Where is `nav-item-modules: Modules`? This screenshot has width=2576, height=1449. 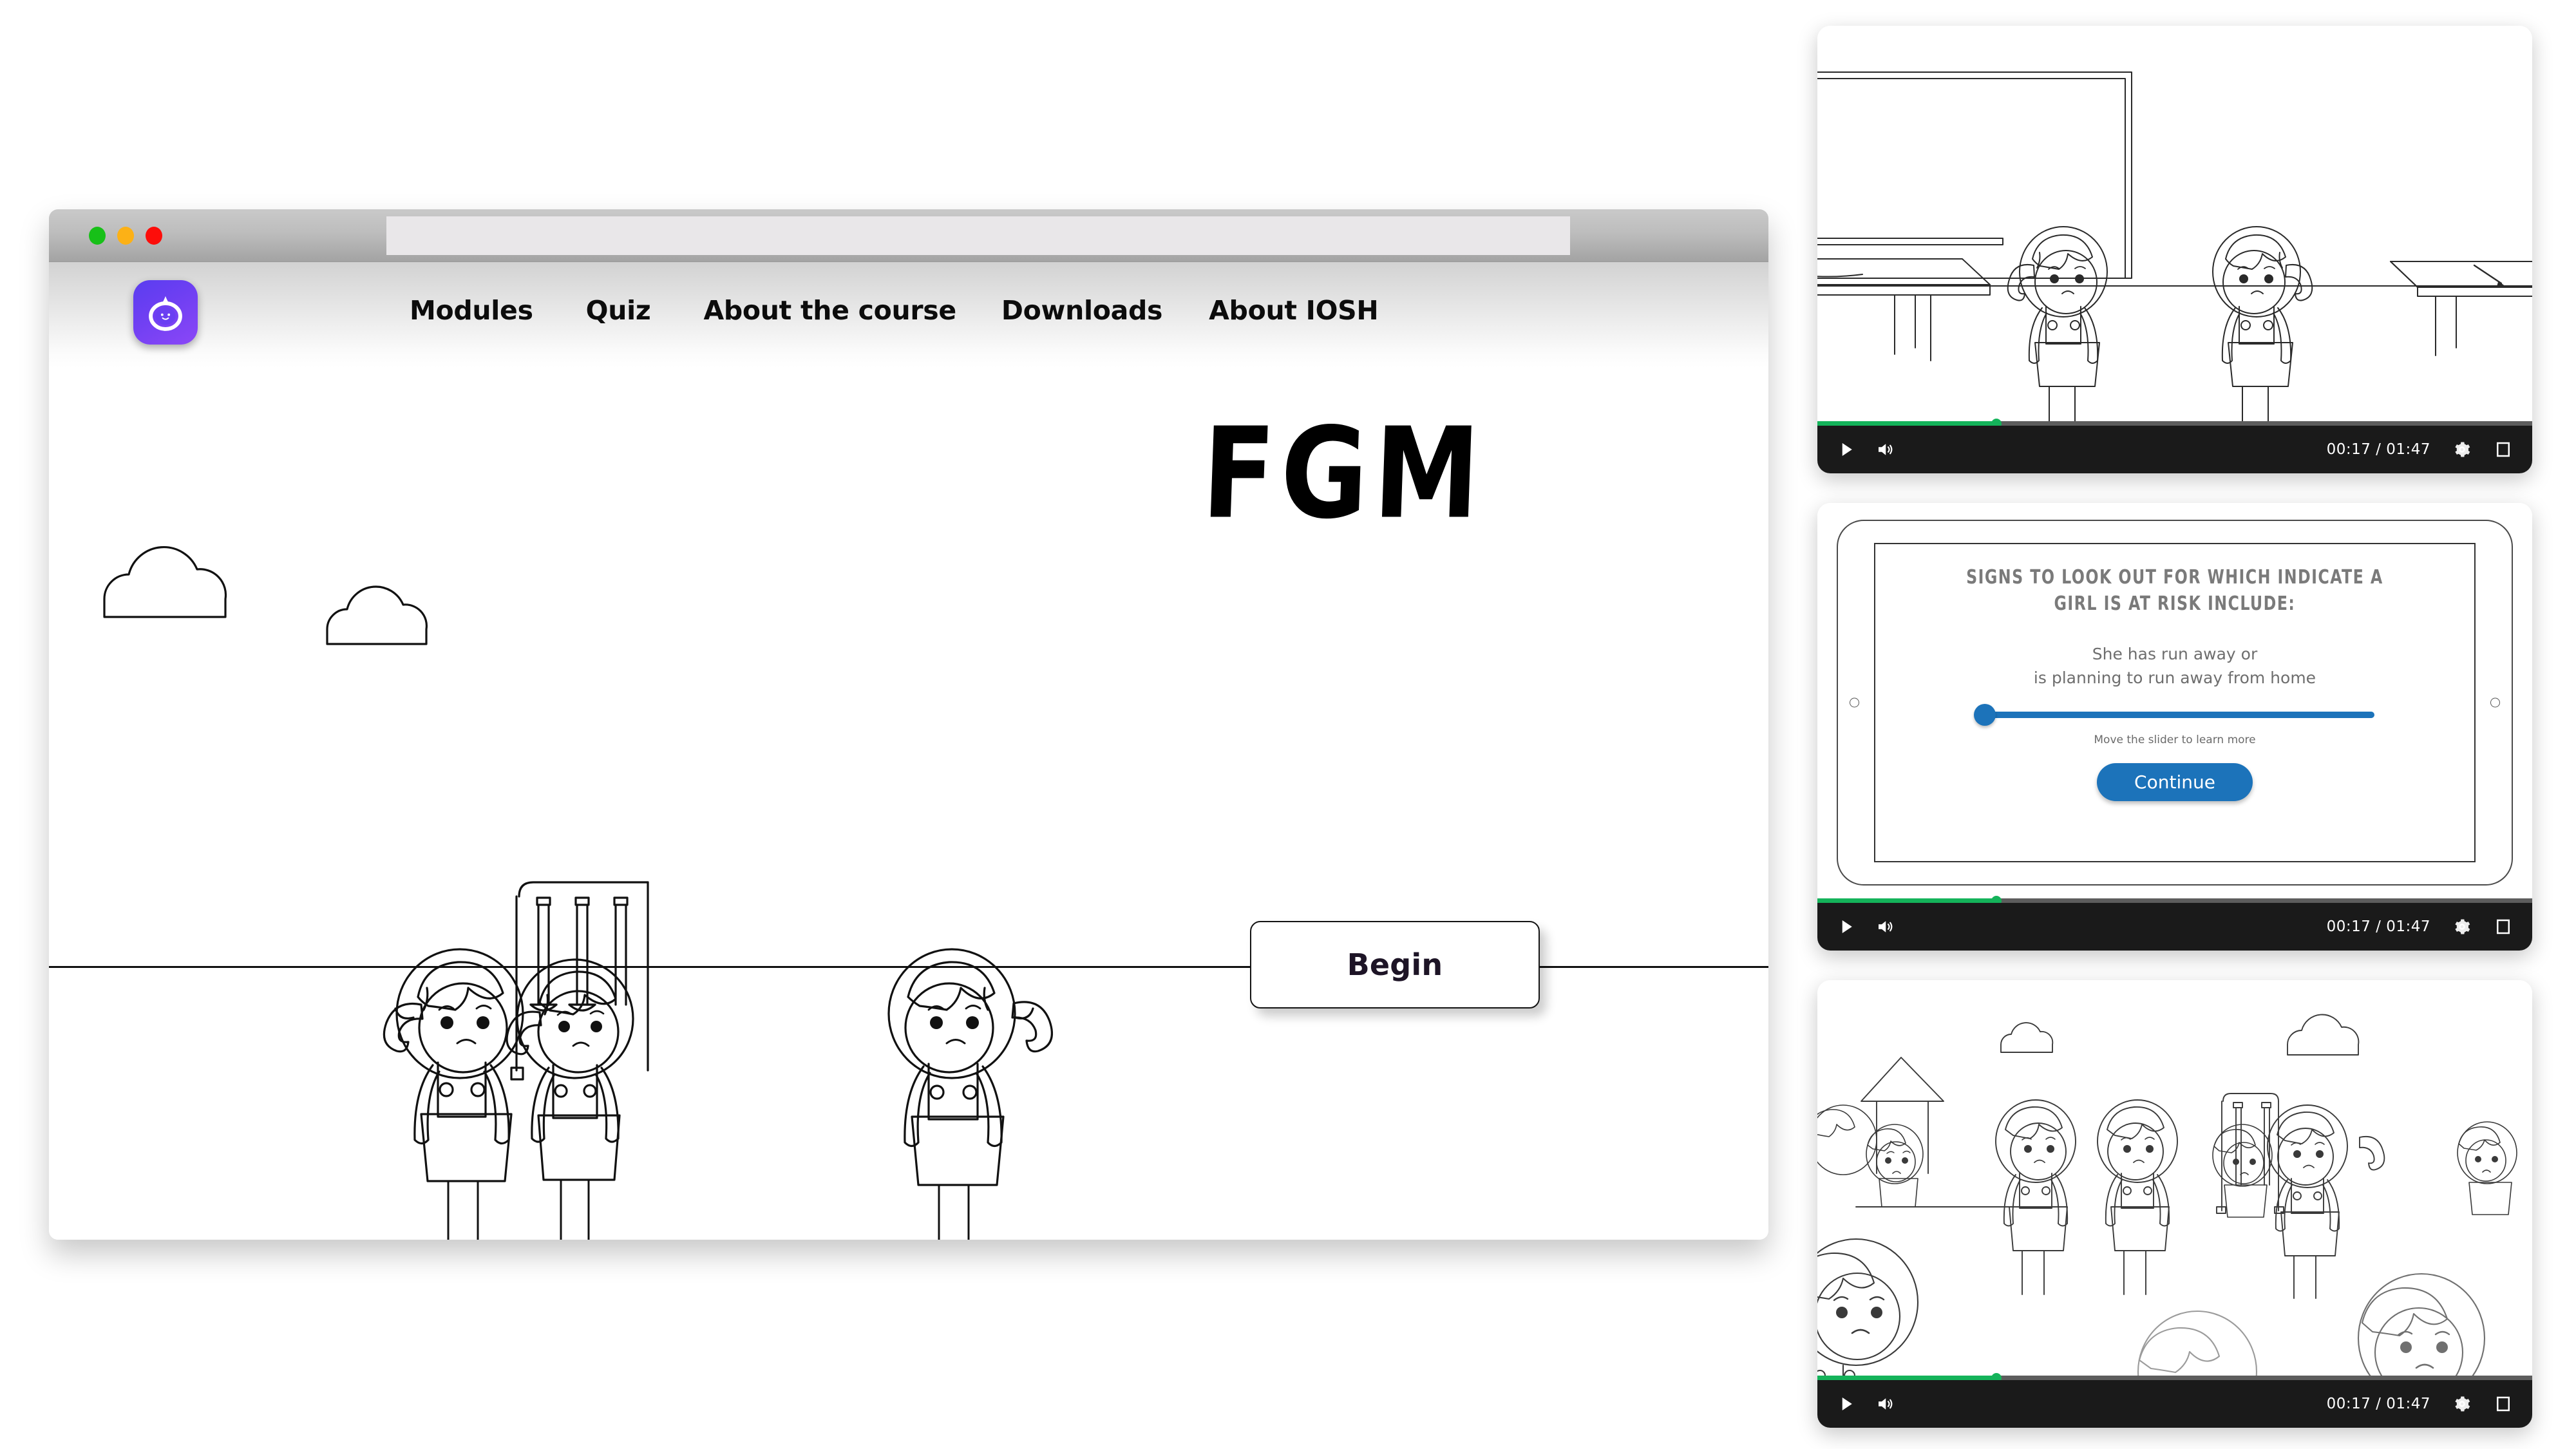 nav-item-modules: Modules is located at coordinates (471, 310).